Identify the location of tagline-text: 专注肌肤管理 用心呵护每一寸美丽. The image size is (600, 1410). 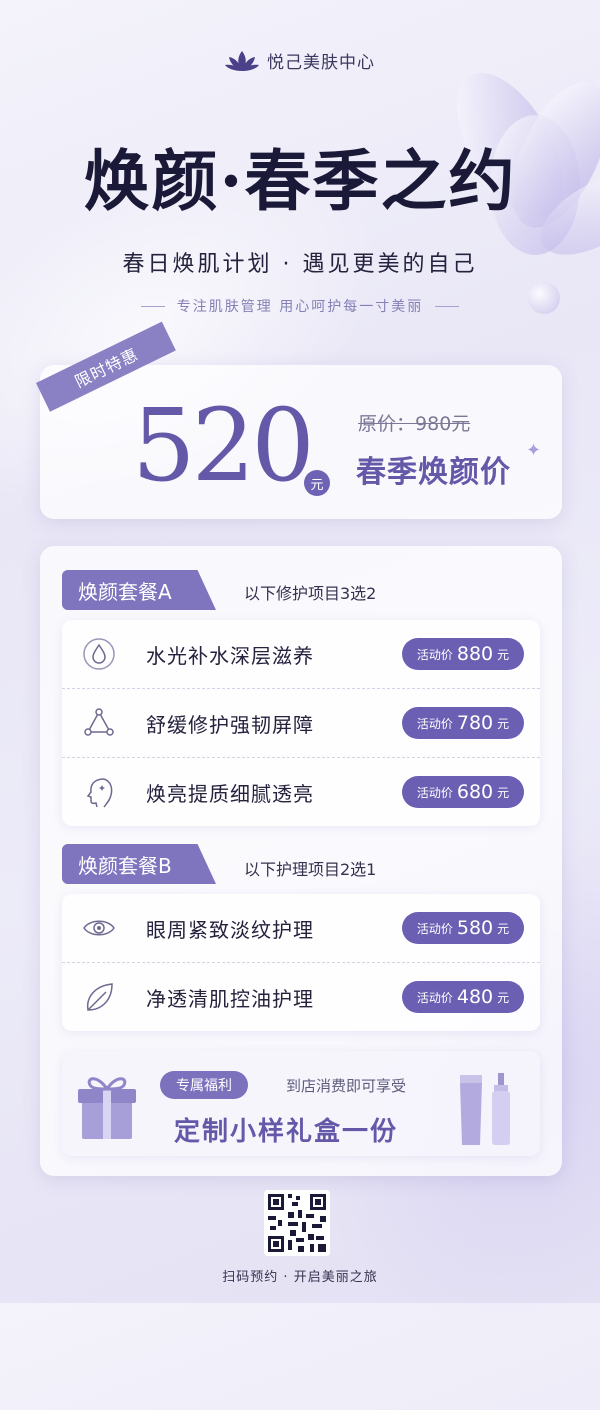
(300, 307).